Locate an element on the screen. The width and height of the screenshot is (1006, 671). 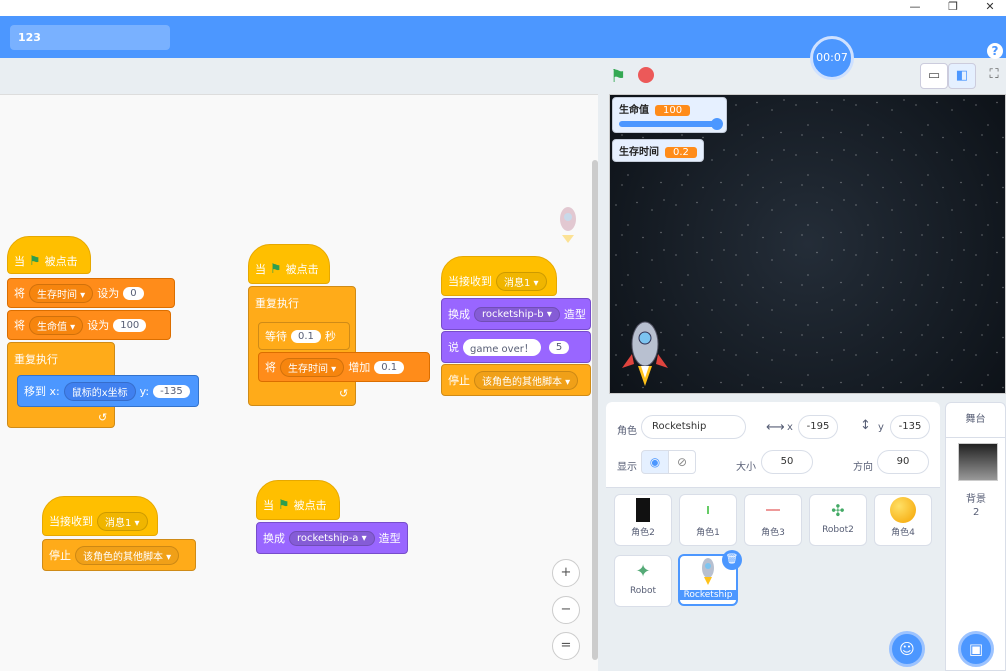
monitor-slider is located at coordinates (671, 124).